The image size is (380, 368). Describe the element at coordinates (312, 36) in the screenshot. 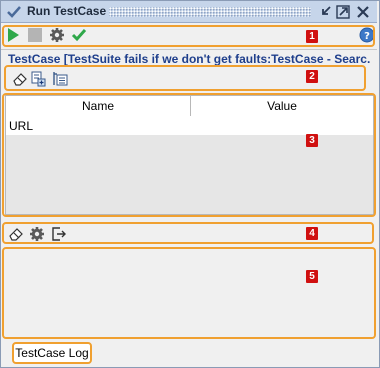

I see `badge-1: 1` at that location.